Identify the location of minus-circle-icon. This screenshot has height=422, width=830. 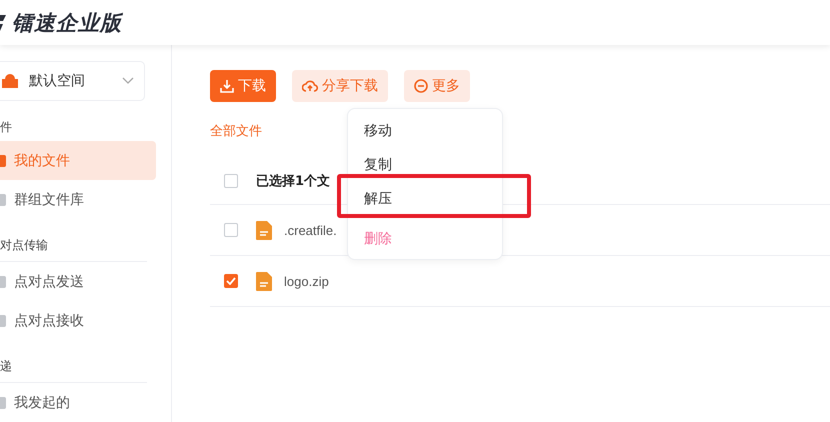
(421, 86).